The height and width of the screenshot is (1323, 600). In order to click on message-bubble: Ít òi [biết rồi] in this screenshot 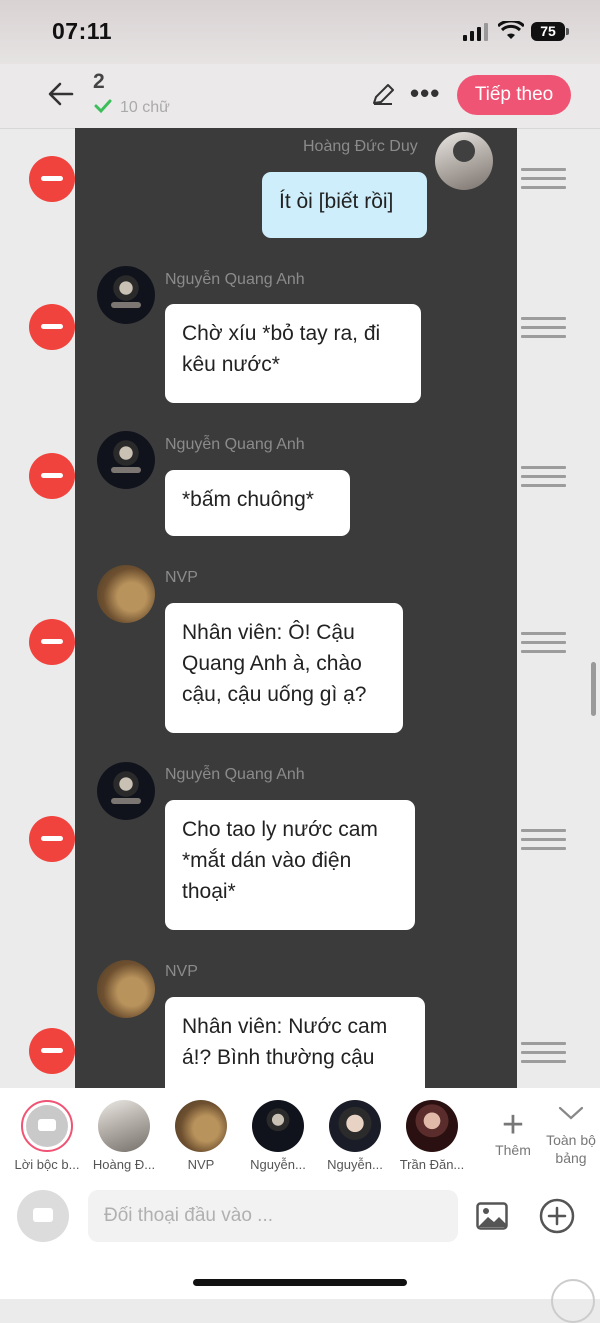, I will do `click(344, 205)`.